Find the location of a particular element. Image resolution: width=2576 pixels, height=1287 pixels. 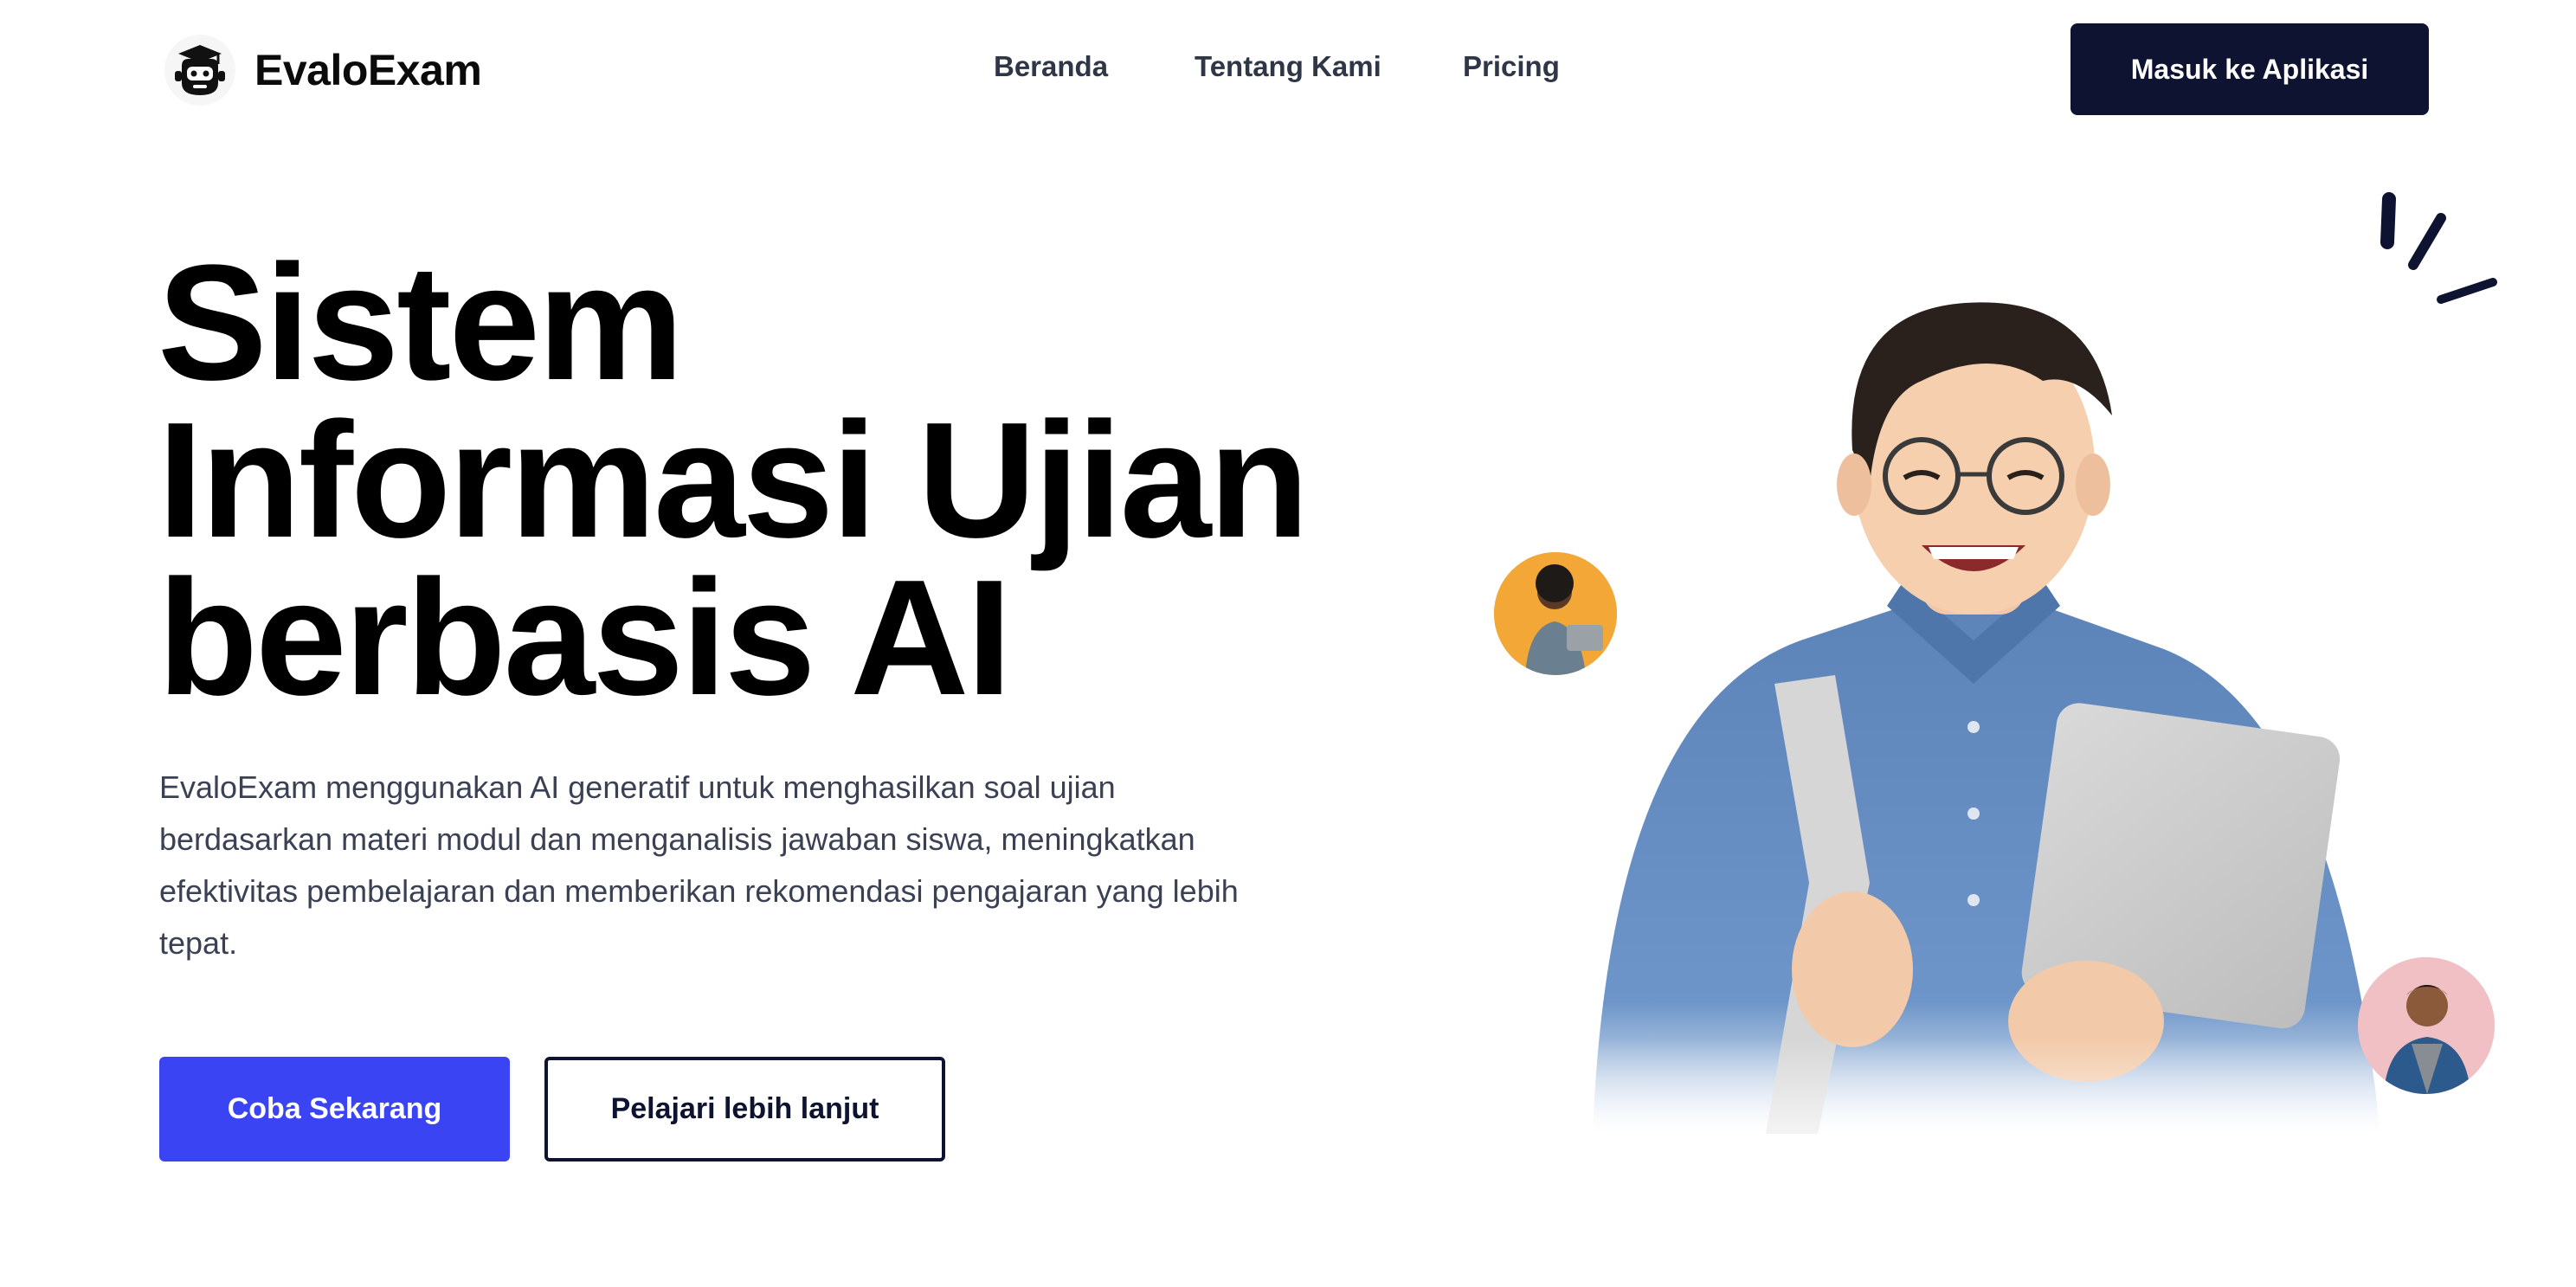

brand-name: EvaloExam is located at coordinates (368, 70).